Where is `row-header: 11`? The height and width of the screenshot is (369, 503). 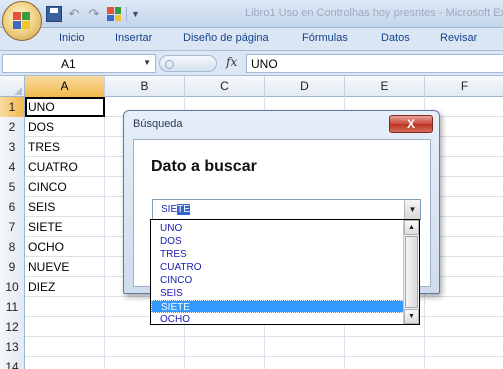 row-header: 11 is located at coordinates (12, 307).